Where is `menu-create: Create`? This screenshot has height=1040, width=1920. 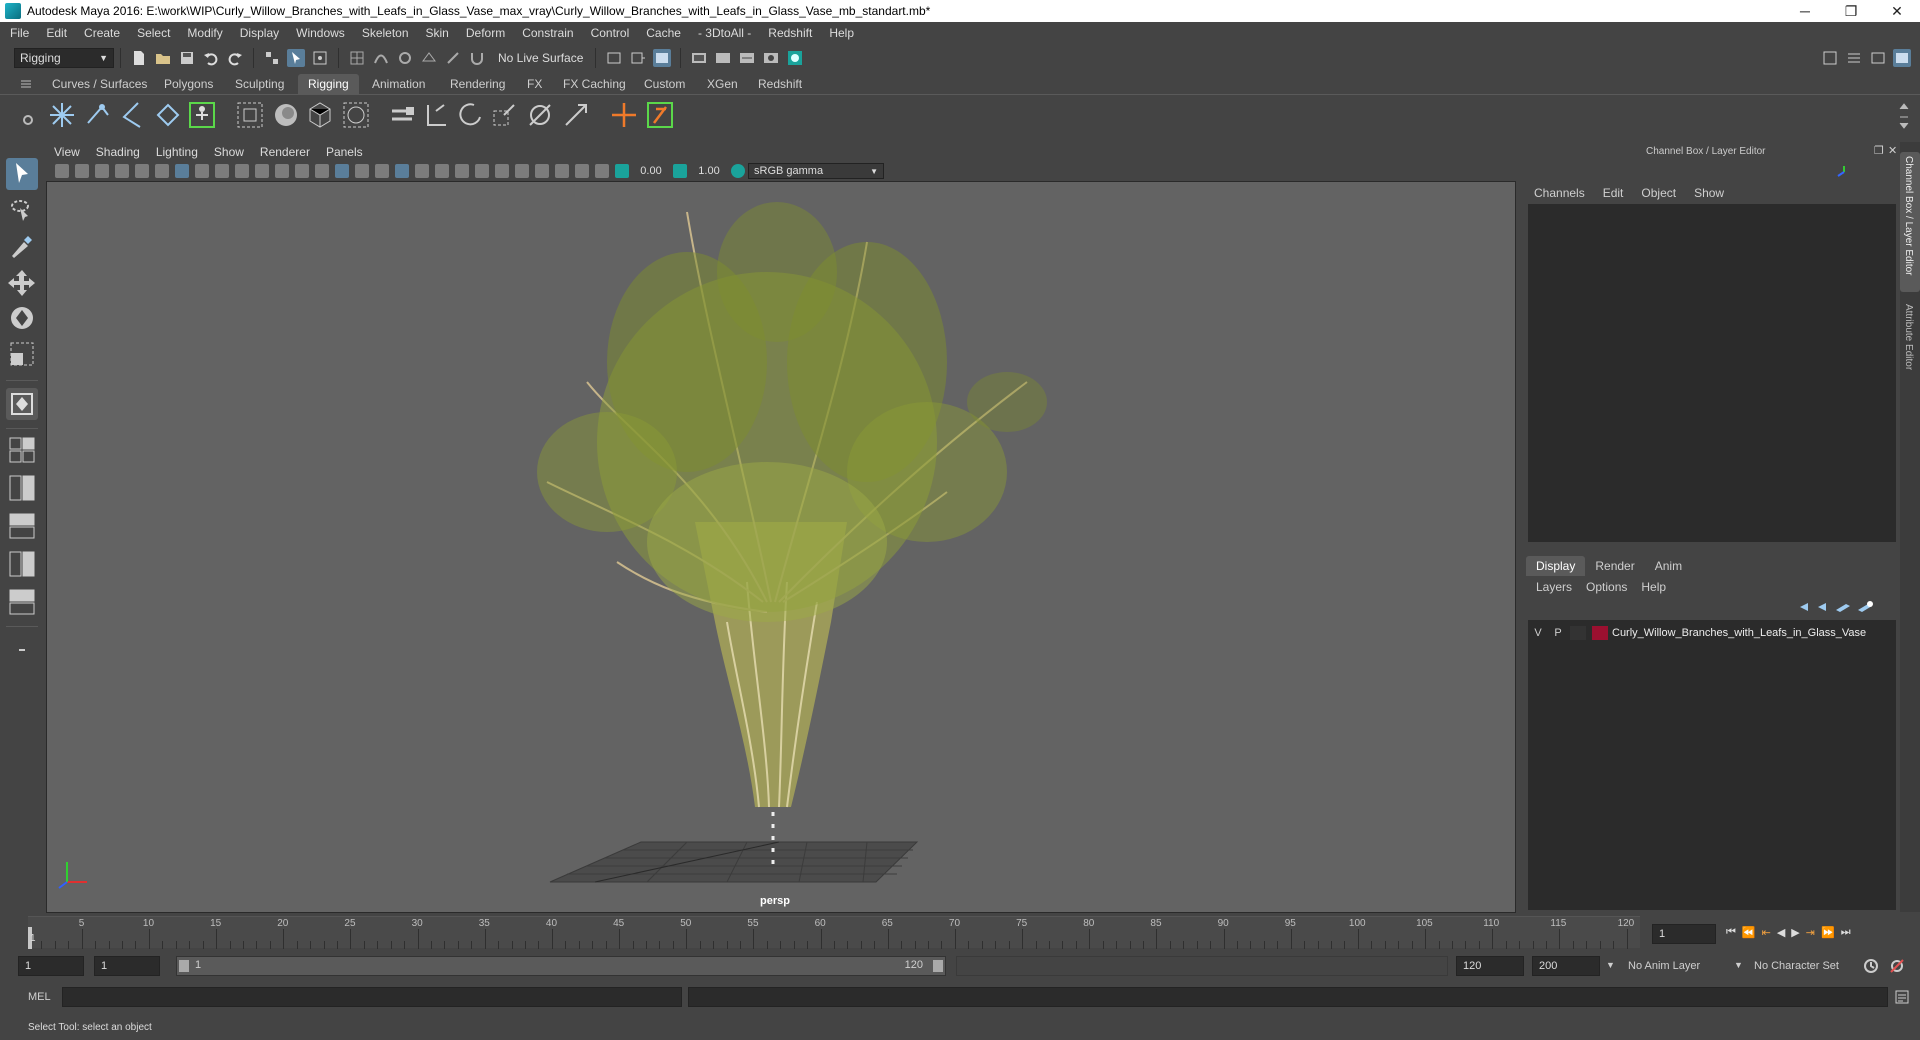 menu-create: Create is located at coordinates (102, 33).